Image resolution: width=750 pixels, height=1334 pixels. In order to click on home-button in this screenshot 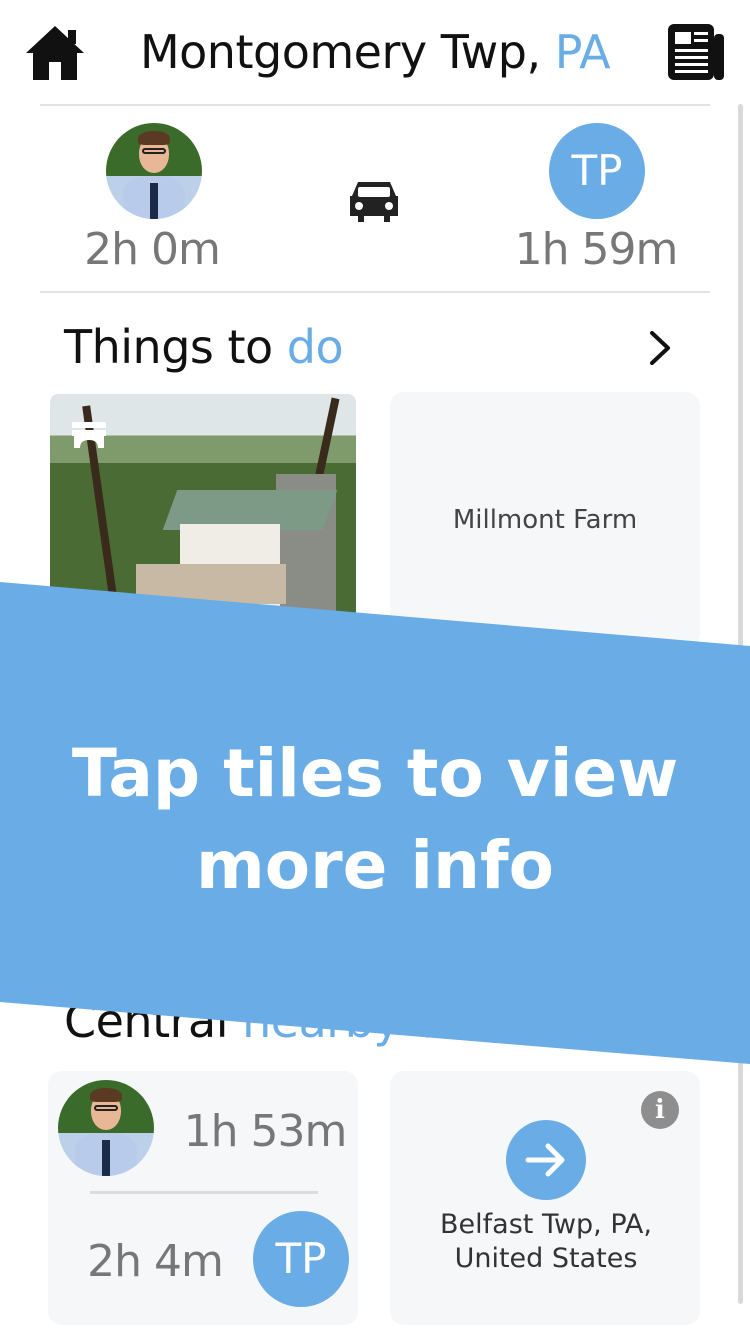, I will do `click(55, 53)`.